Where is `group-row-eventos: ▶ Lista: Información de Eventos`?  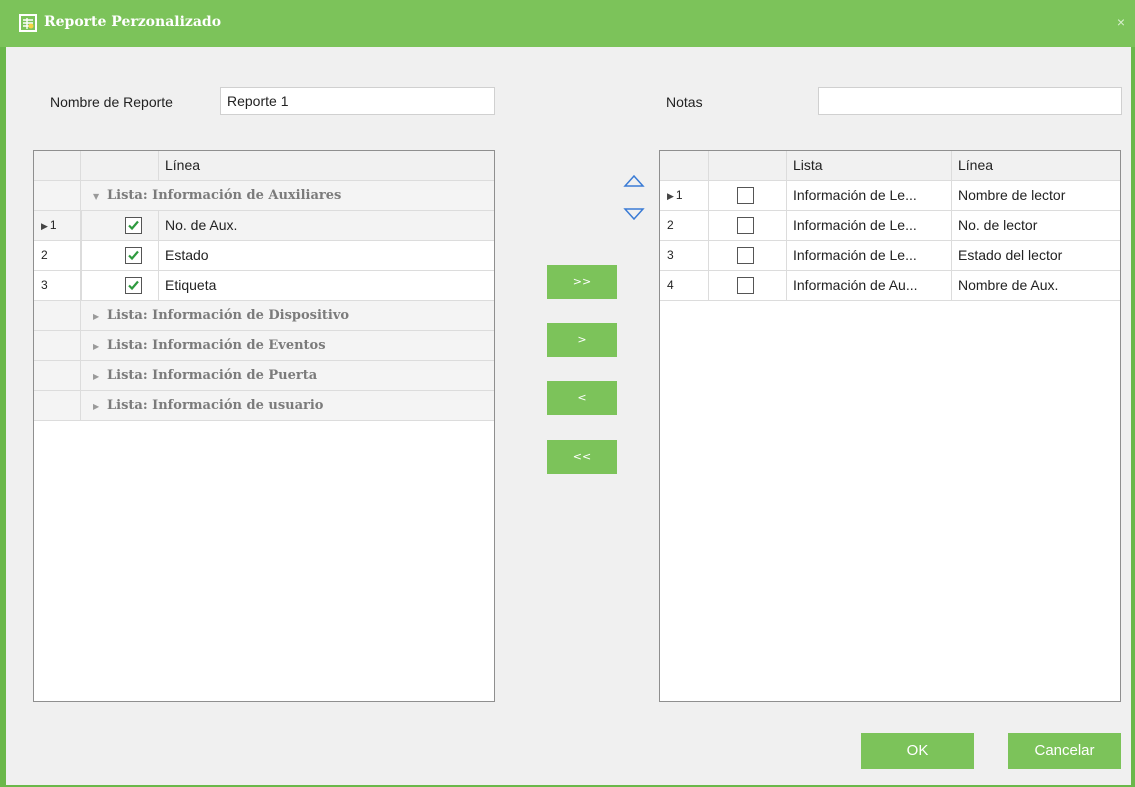
group-row-eventos: ▶ Lista: Información de Eventos is located at coordinates (264, 346).